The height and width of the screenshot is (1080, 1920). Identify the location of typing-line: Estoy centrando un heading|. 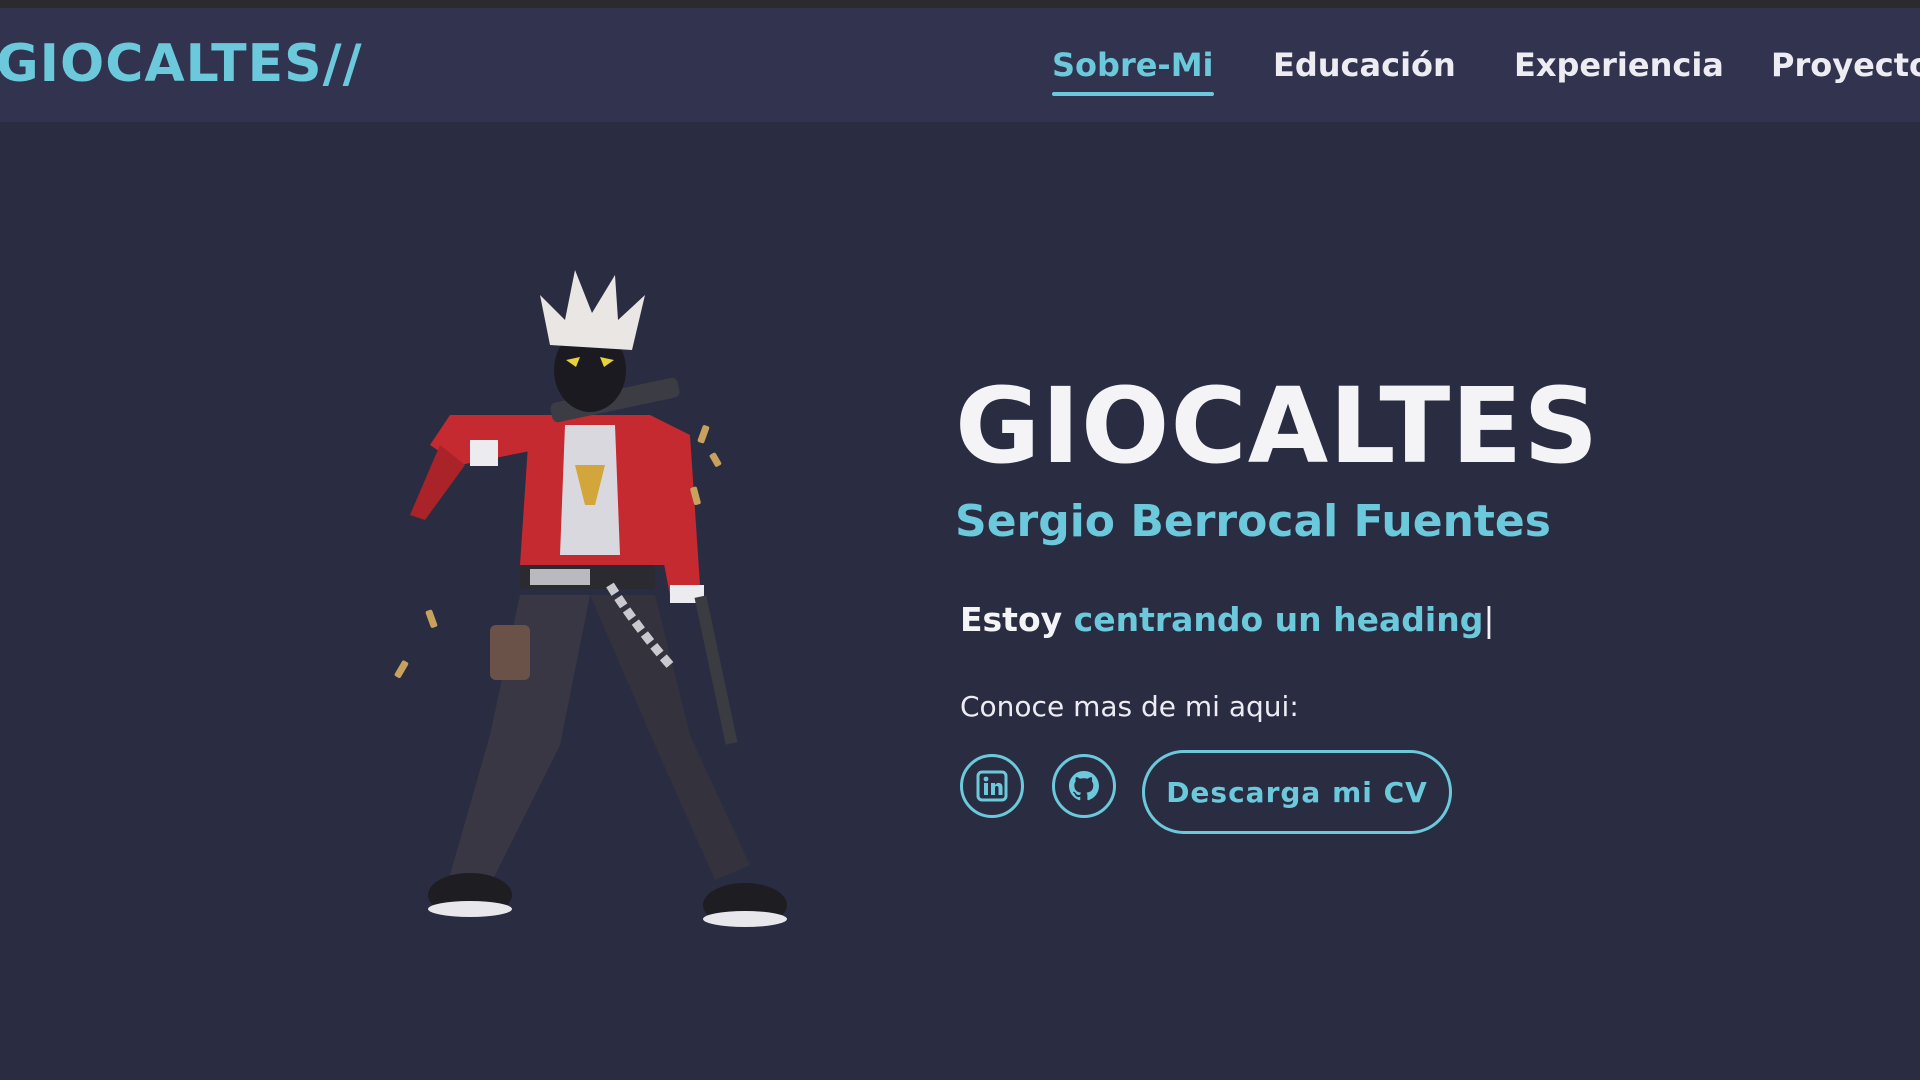
(1227, 619).